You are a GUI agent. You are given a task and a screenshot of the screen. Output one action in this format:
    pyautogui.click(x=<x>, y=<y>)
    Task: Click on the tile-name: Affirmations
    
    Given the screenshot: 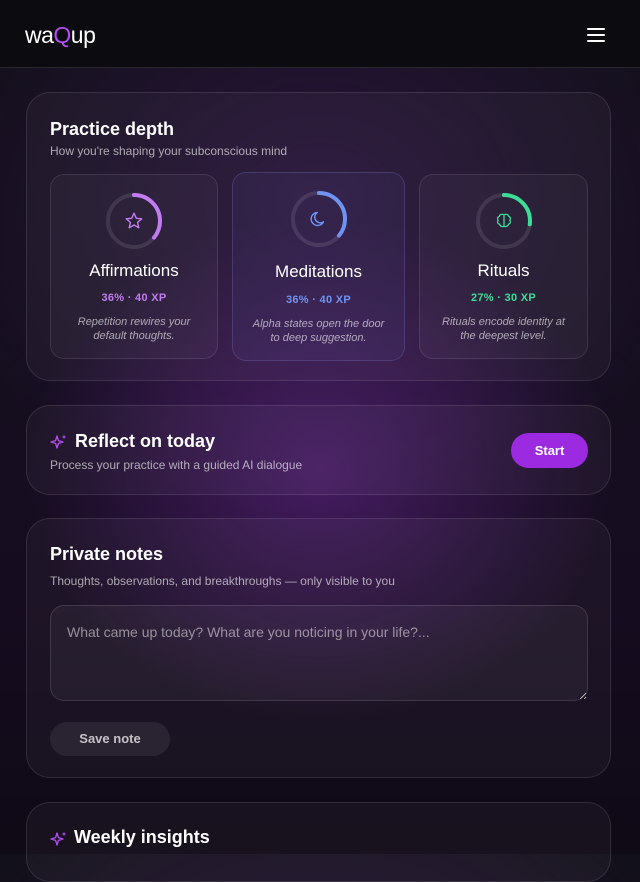 What is the action you would take?
    pyautogui.click(x=134, y=270)
    